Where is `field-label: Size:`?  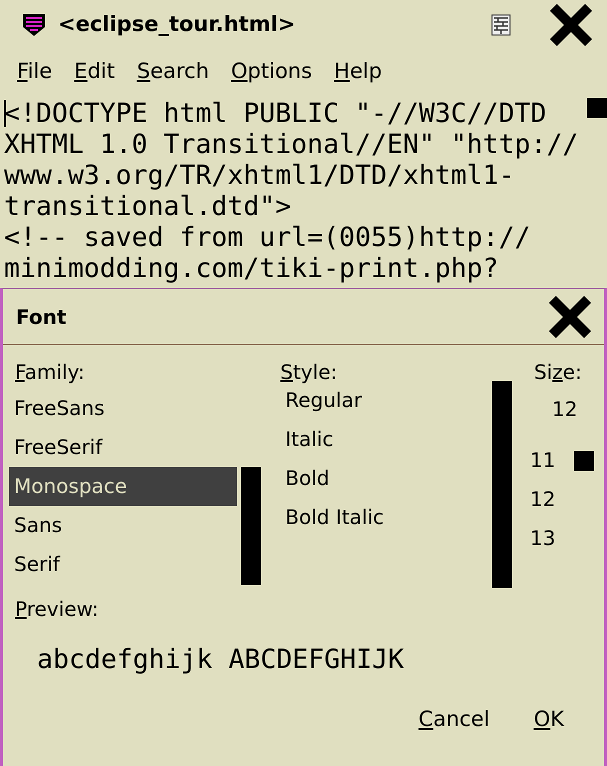
field-label: Size: is located at coordinates (558, 372).